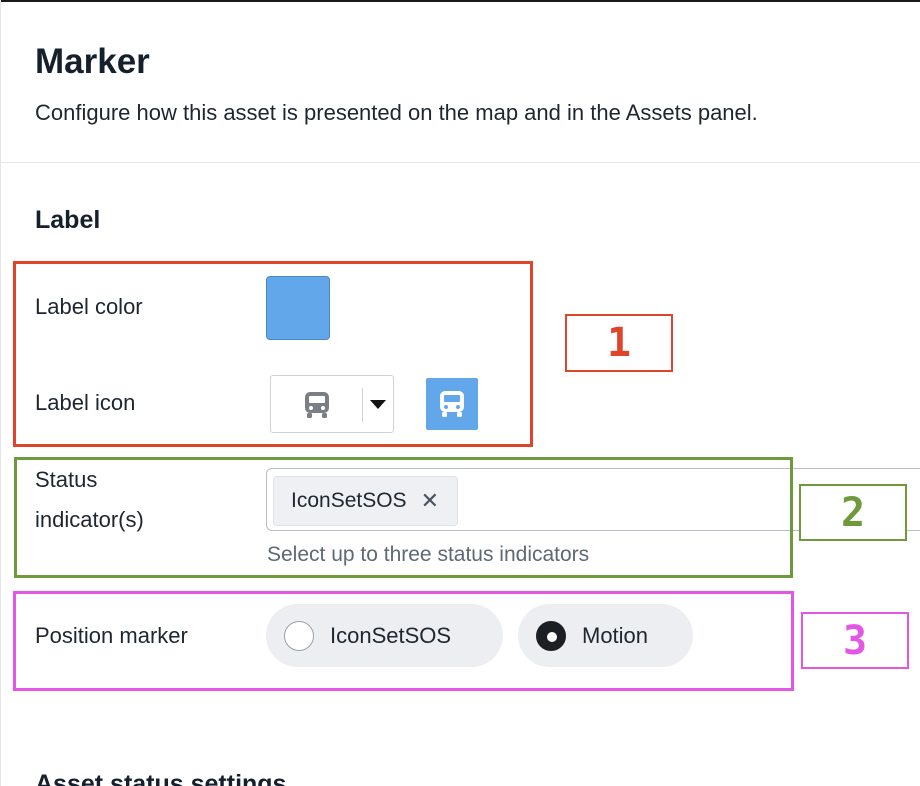  Describe the element at coordinates (161, 778) in the screenshot. I see `asset-status-settings-title: Asset status settings` at that location.